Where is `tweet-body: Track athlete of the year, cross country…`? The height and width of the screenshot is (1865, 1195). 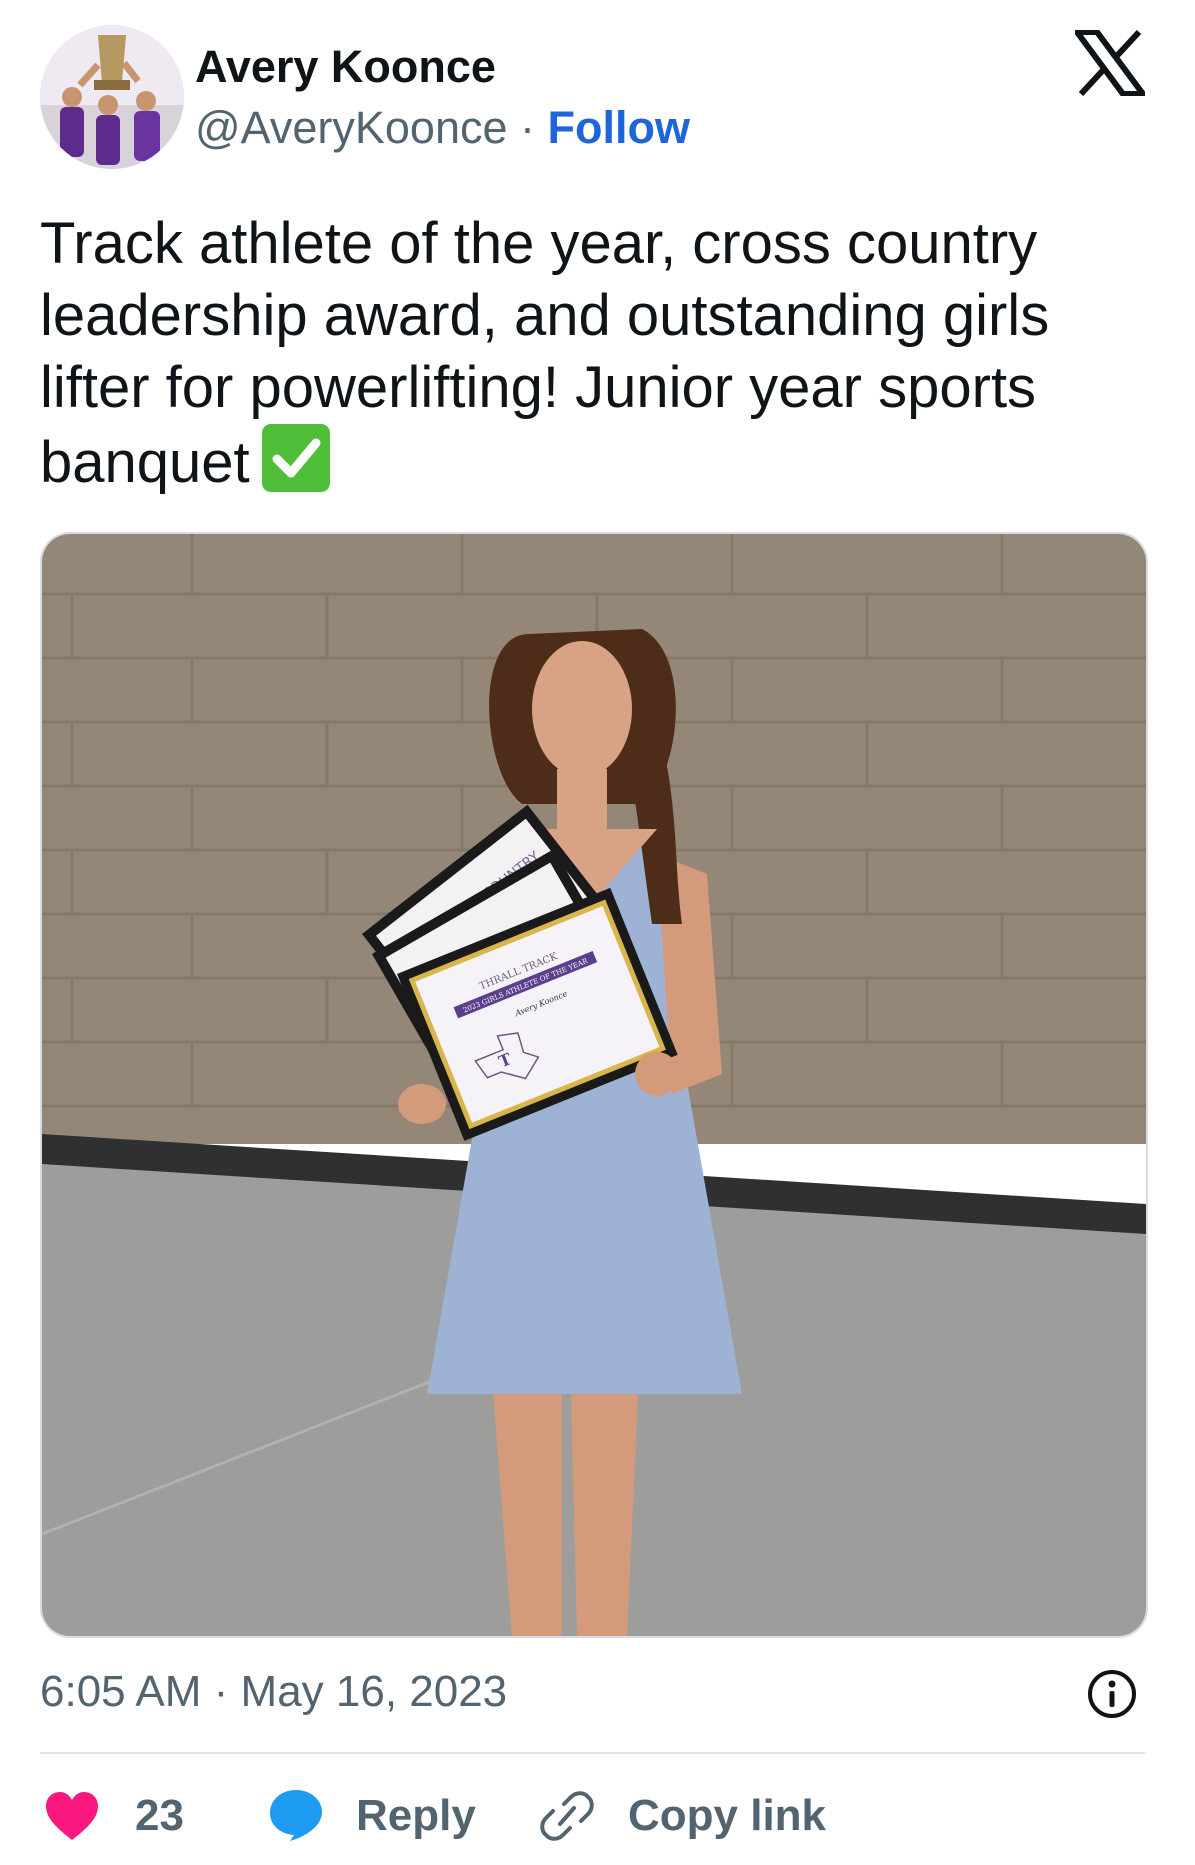
tweet-body: Track athlete of the year, cross country… is located at coordinates (545, 353).